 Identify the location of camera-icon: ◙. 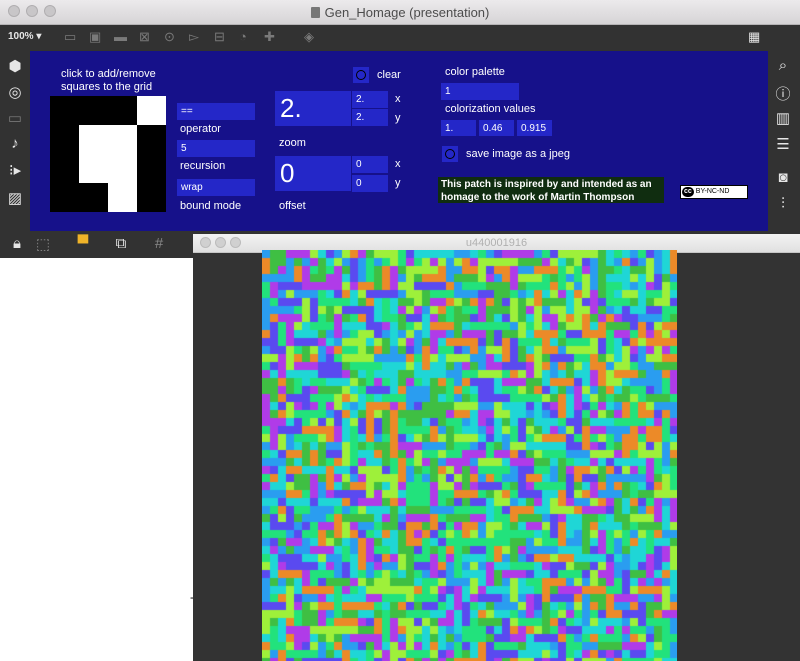
(783, 177).